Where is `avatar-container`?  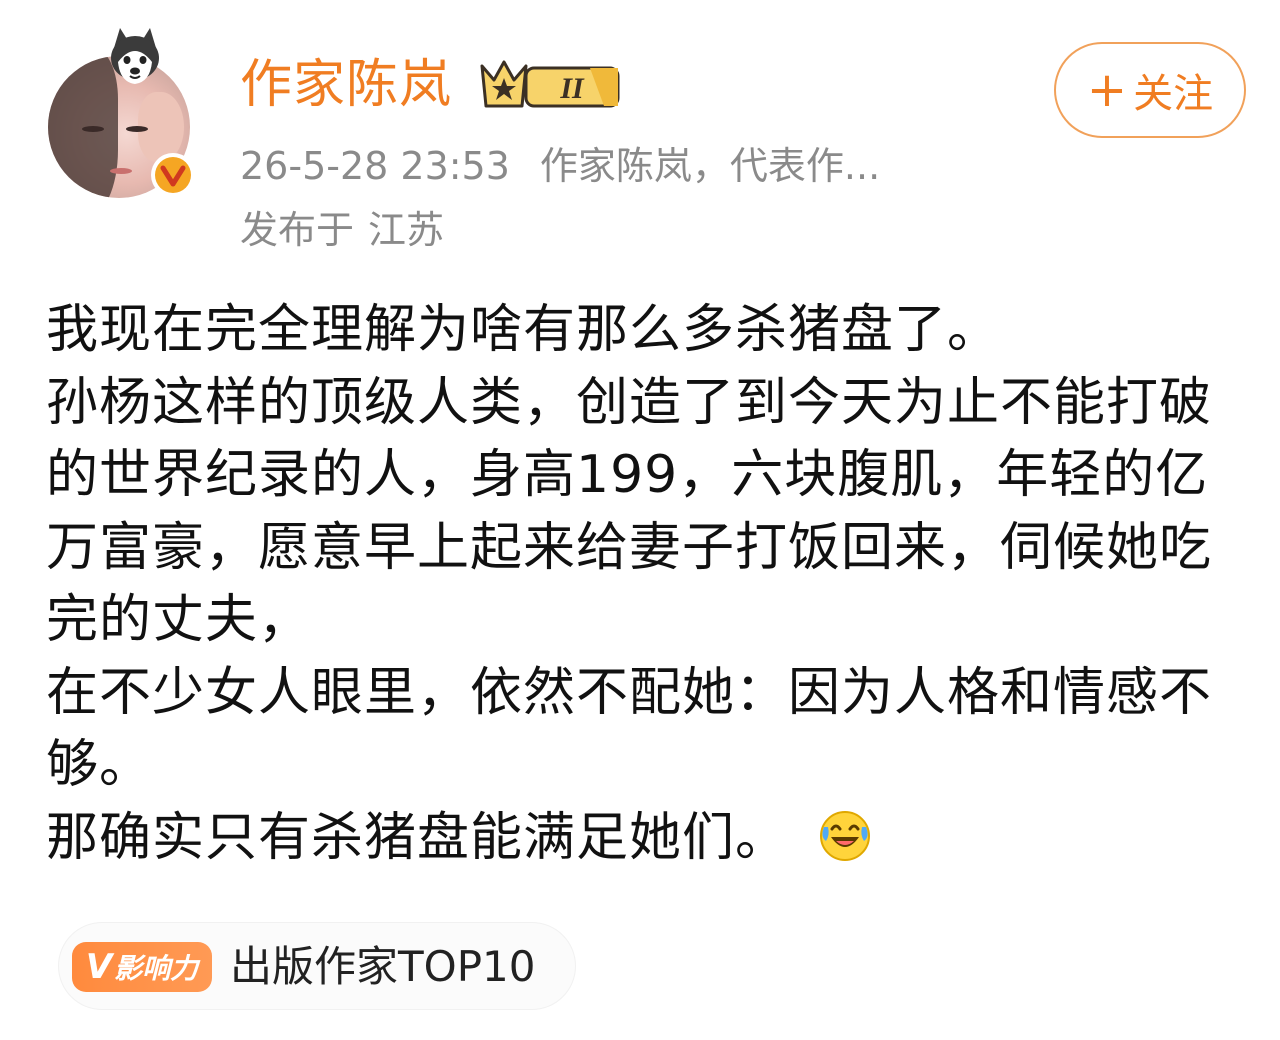 avatar-container is located at coordinates (123, 115).